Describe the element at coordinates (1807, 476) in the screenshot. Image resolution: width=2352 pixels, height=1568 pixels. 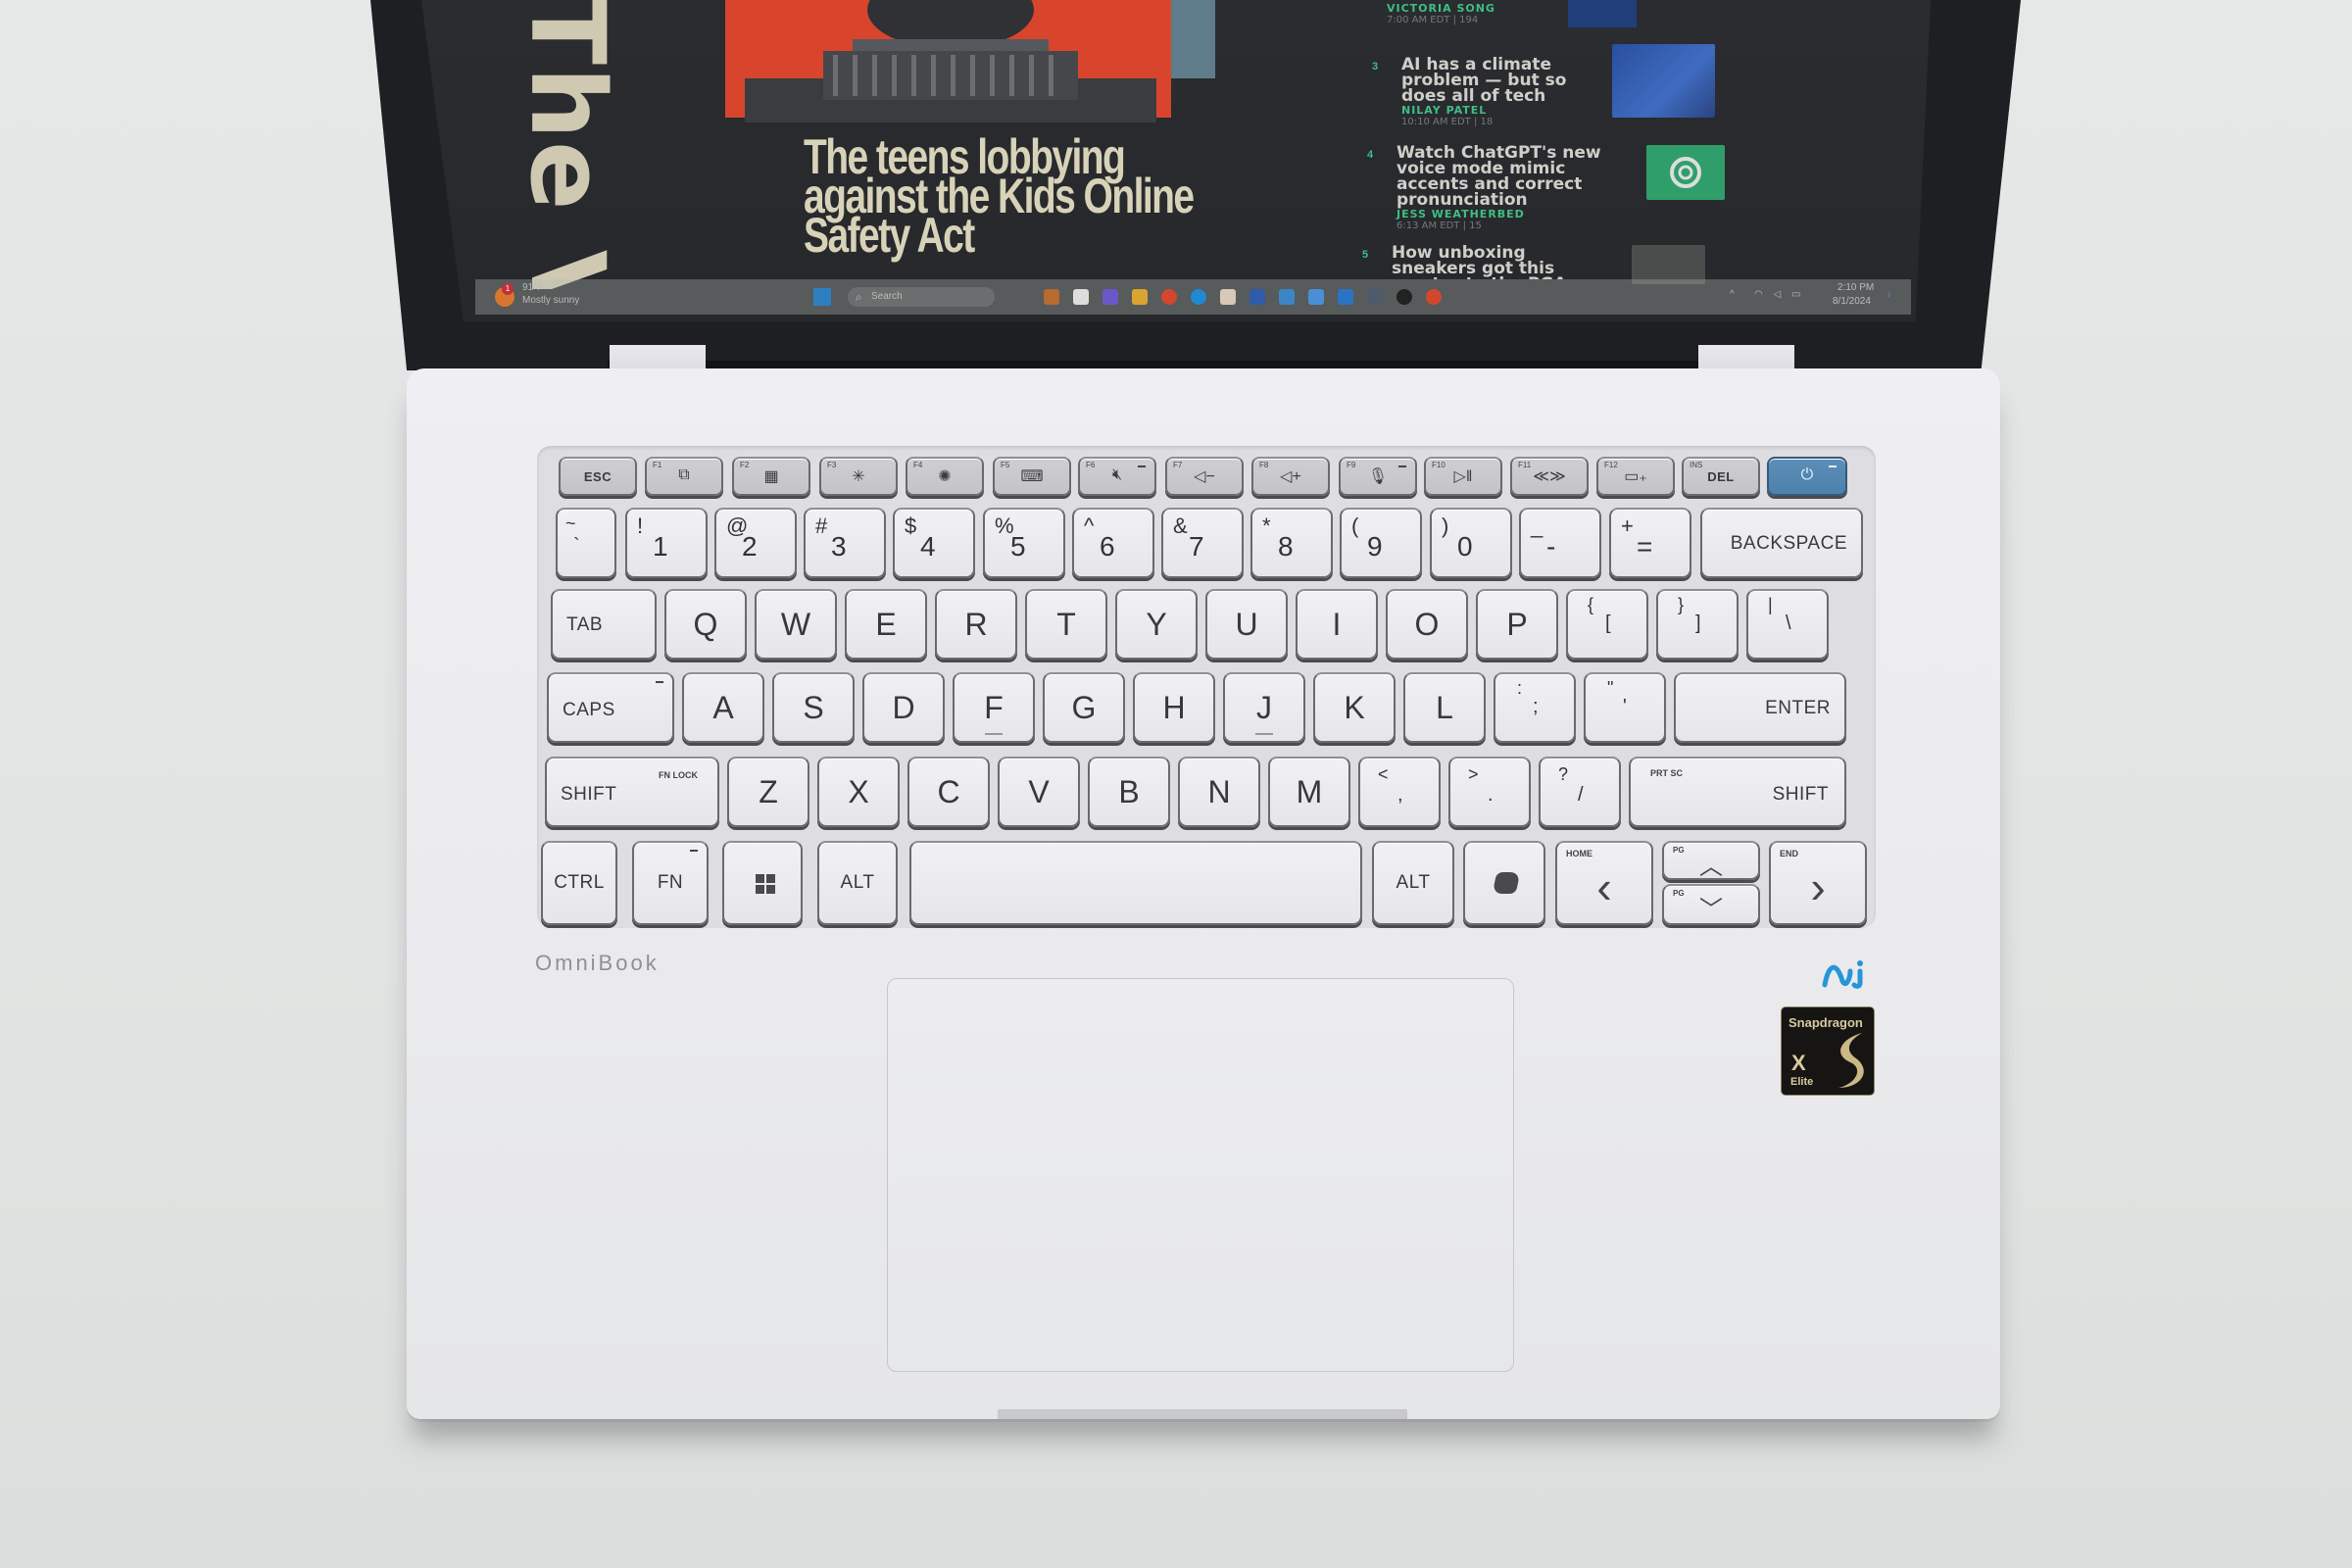
I see `key-power: ⏻` at that location.